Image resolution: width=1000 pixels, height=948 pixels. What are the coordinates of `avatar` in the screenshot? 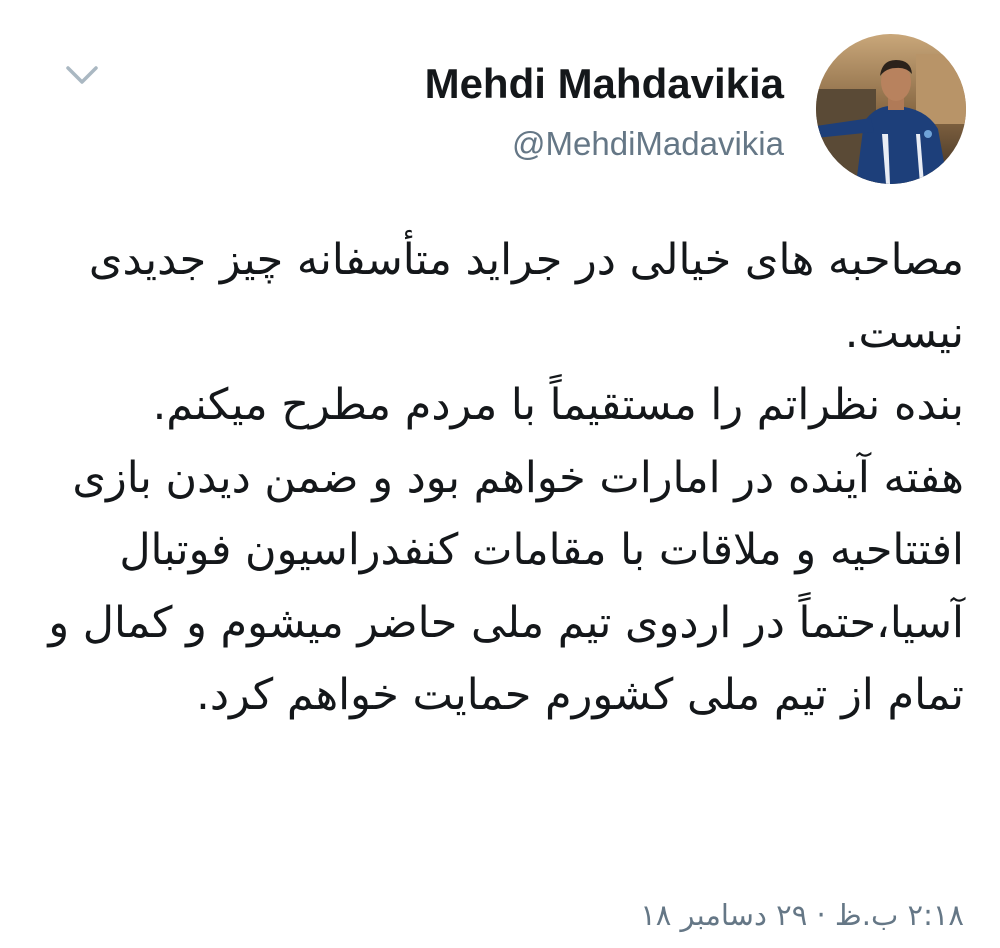 It's located at (891, 109).